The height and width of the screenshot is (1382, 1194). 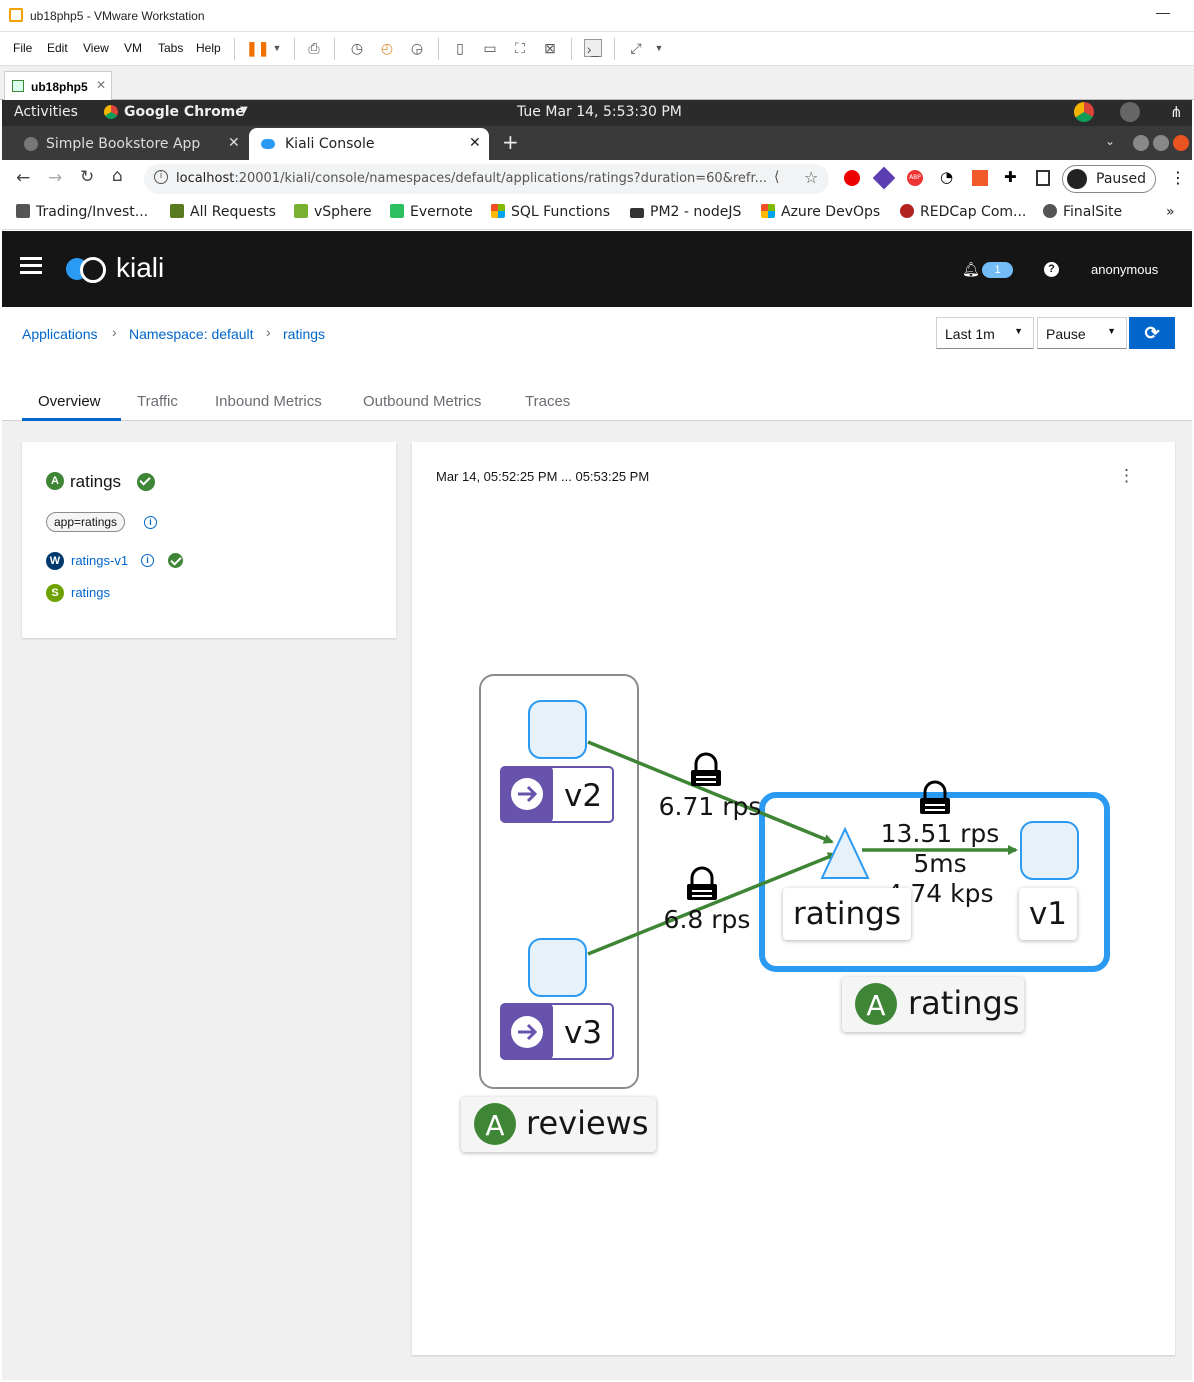 I want to click on duration-select: Last 1m ▼, so click(x=985, y=333).